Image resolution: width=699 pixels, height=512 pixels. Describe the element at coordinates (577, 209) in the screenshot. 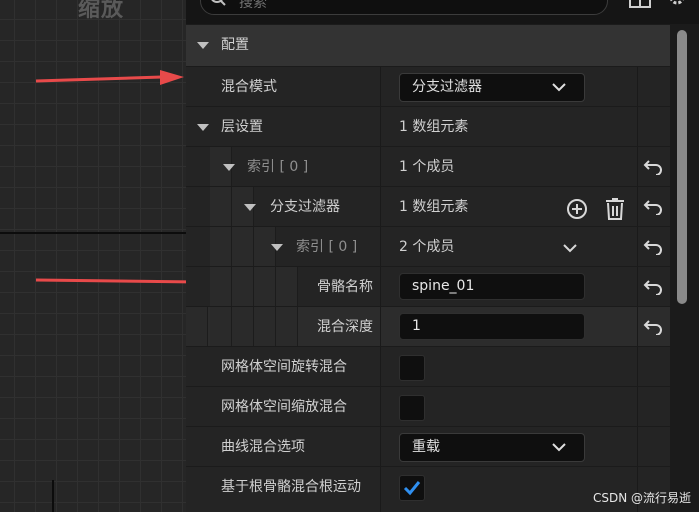

I see `add-element-icon` at that location.